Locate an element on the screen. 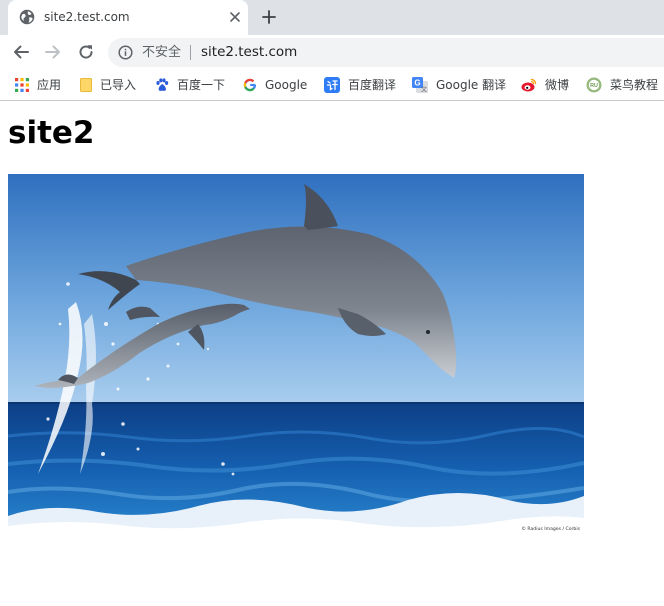 The height and width of the screenshot is (606, 664). bookmark-google-translate: G 文 Google 翻译 is located at coordinates (459, 85).